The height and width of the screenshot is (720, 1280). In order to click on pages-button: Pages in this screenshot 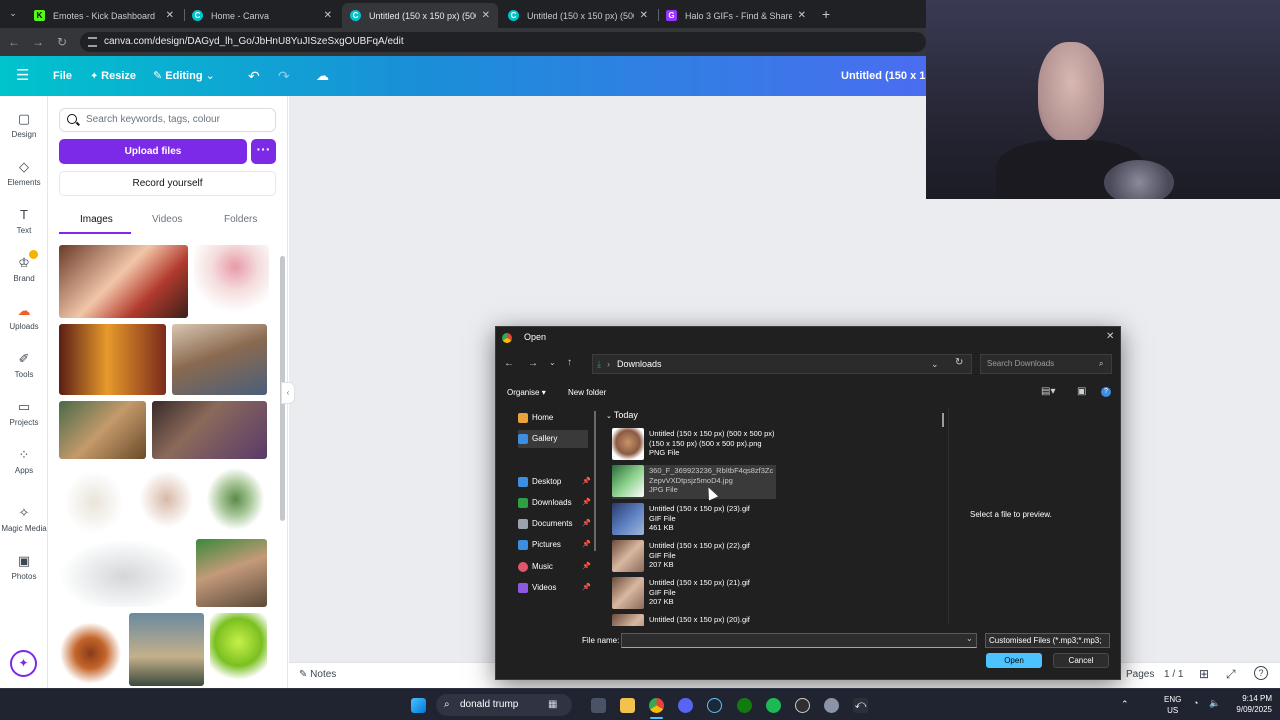, I will do `click(1140, 674)`.